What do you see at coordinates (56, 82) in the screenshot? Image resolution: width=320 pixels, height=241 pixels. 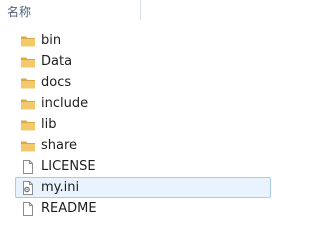 I see `file-name: docs` at bounding box center [56, 82].